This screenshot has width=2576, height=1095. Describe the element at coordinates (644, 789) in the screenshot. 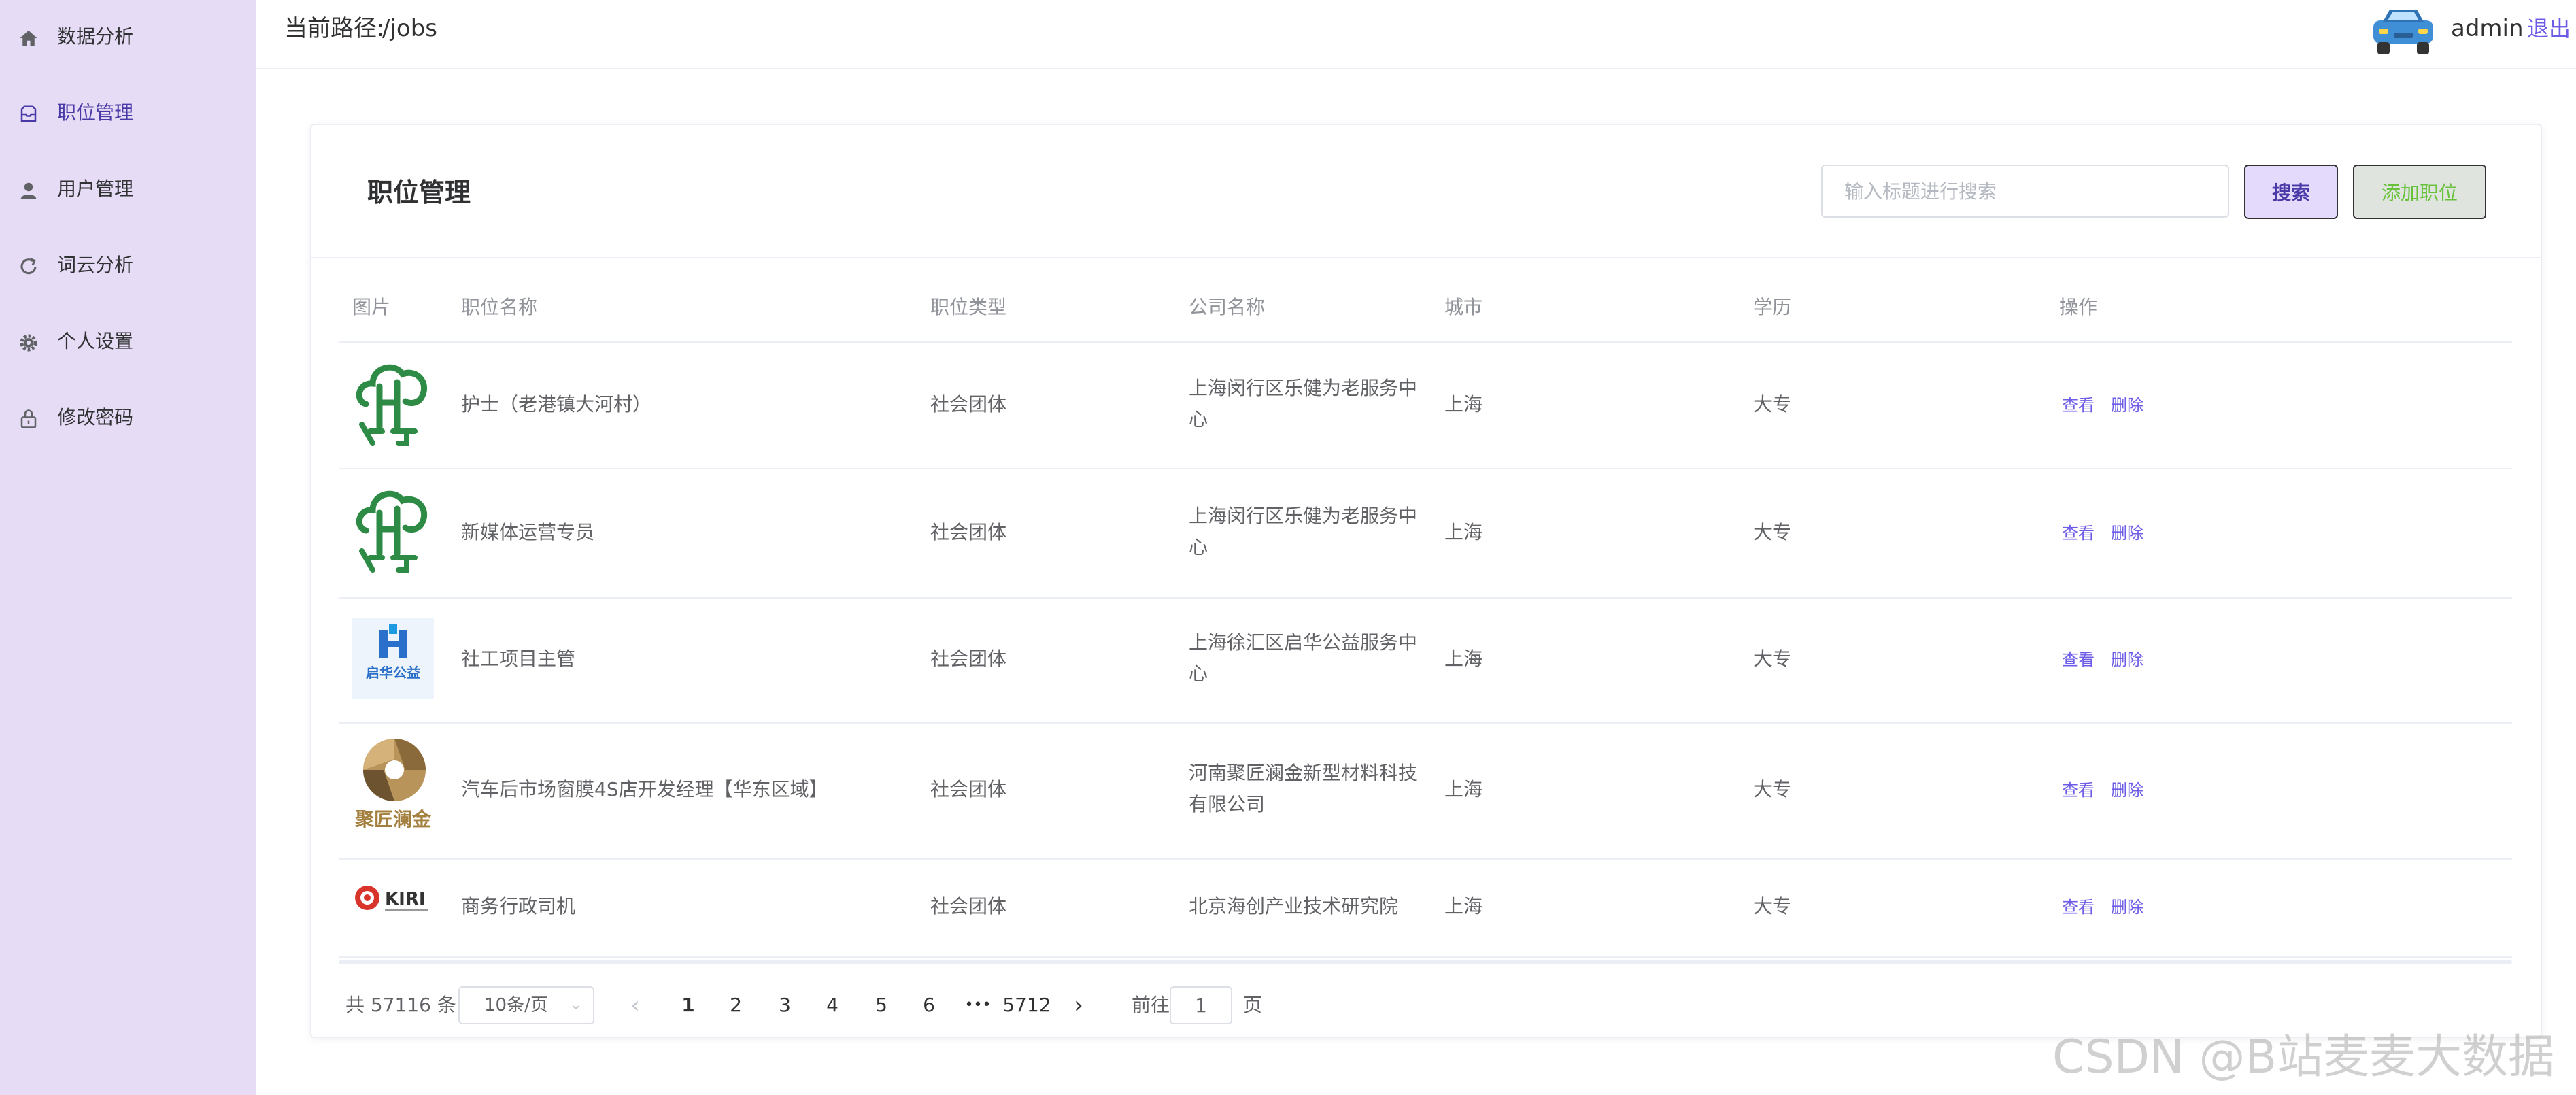

I see `job-title: 汽车后市场窗膜4S店开发经理【华东区域】` at that location.